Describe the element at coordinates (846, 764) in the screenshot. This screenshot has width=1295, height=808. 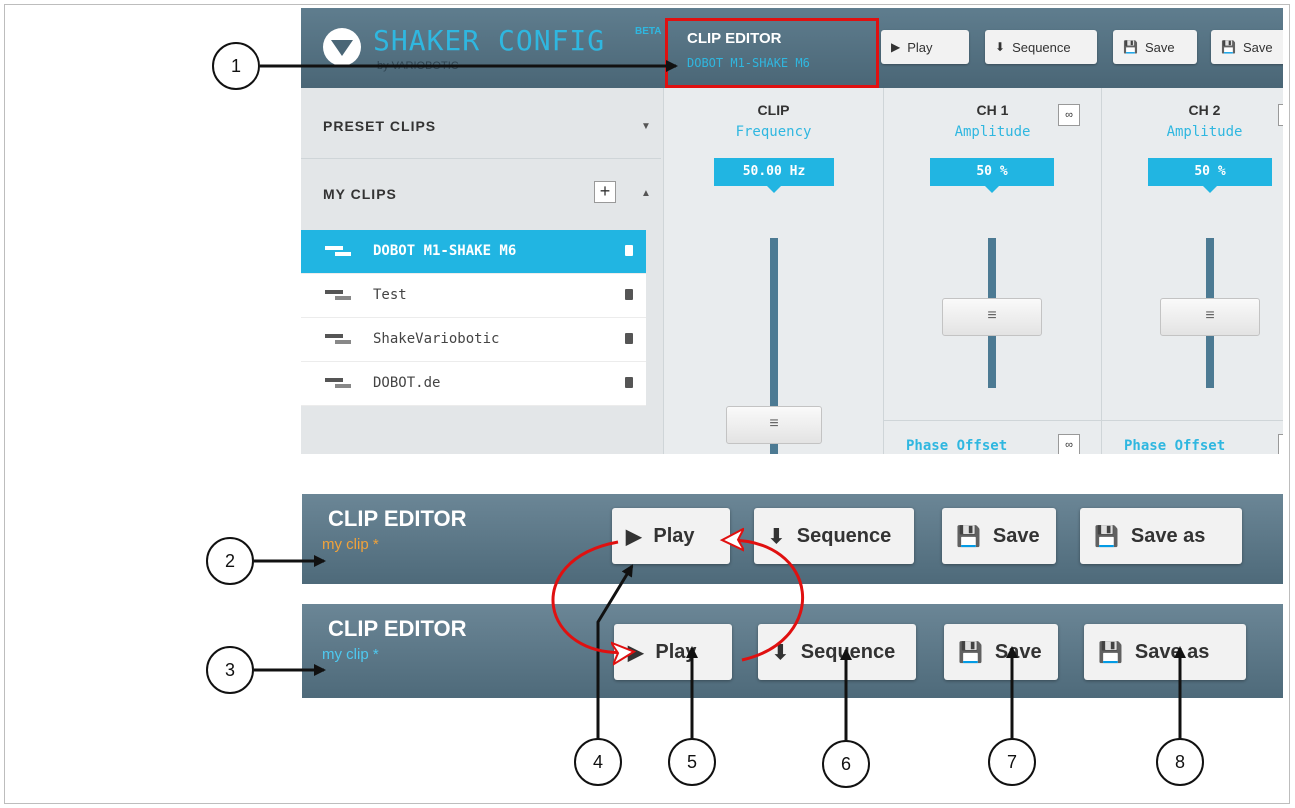
I see `callout-6: 6` at that location.